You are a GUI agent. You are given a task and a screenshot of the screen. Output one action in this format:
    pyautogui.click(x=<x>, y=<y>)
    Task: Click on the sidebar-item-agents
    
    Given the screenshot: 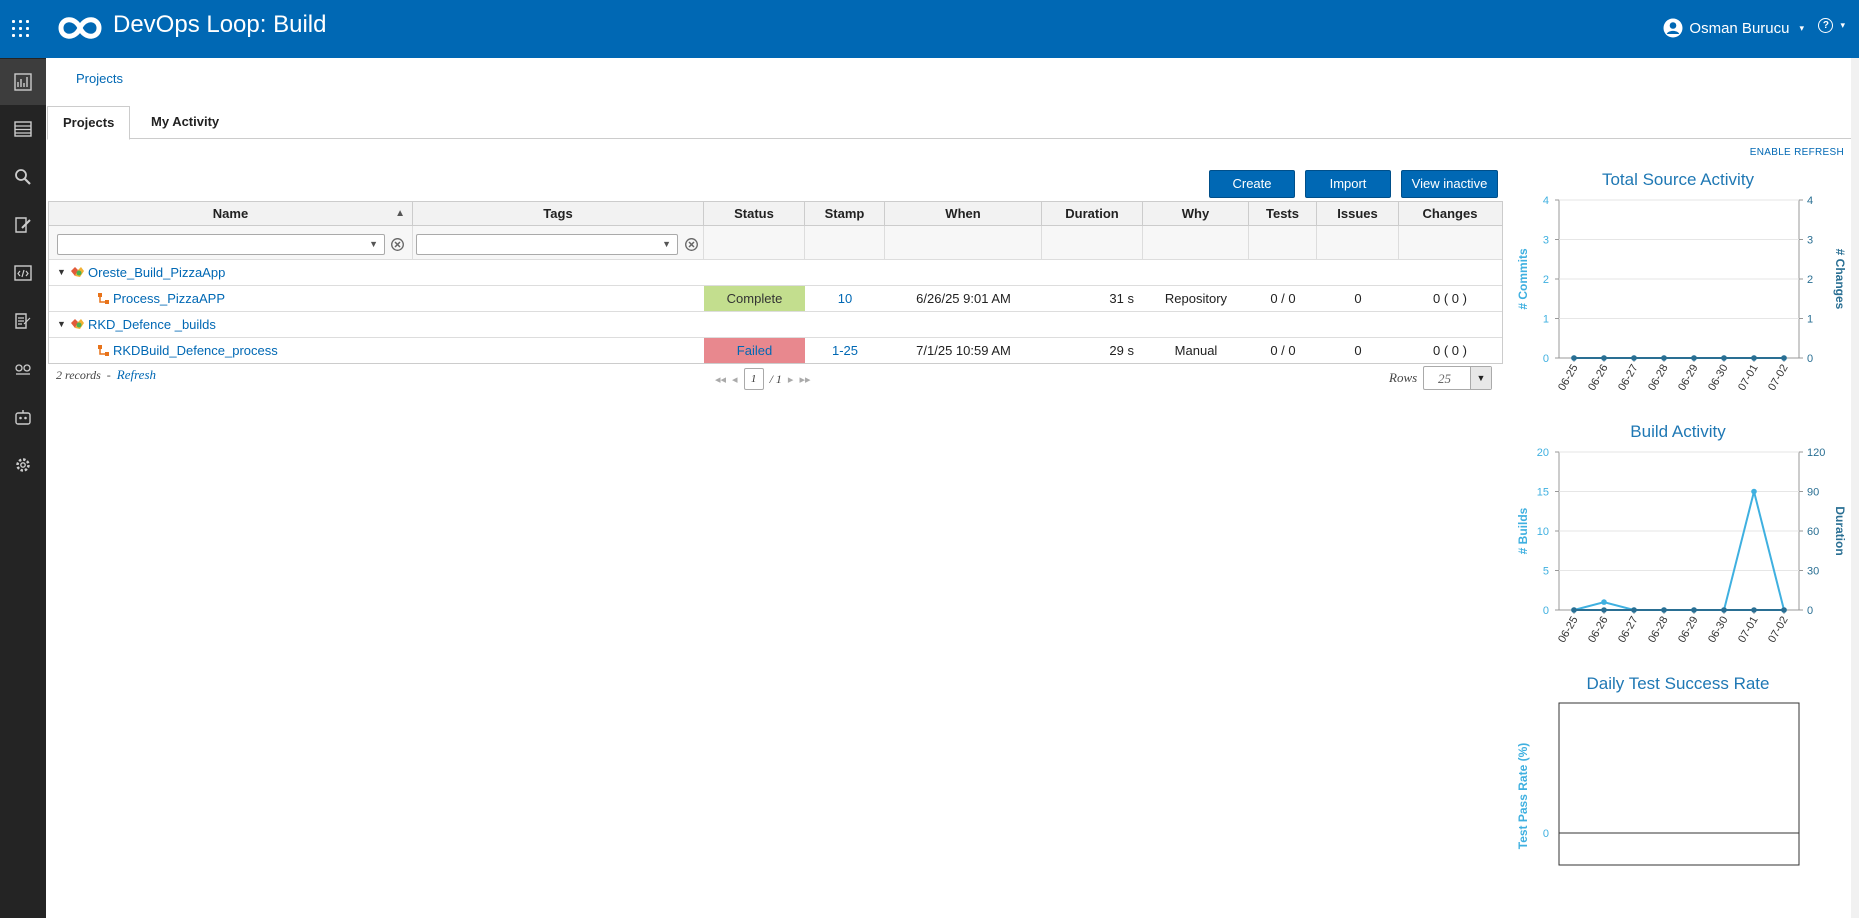 What is the action you would take?
    pyautogui.click(x=23, y=369)
    